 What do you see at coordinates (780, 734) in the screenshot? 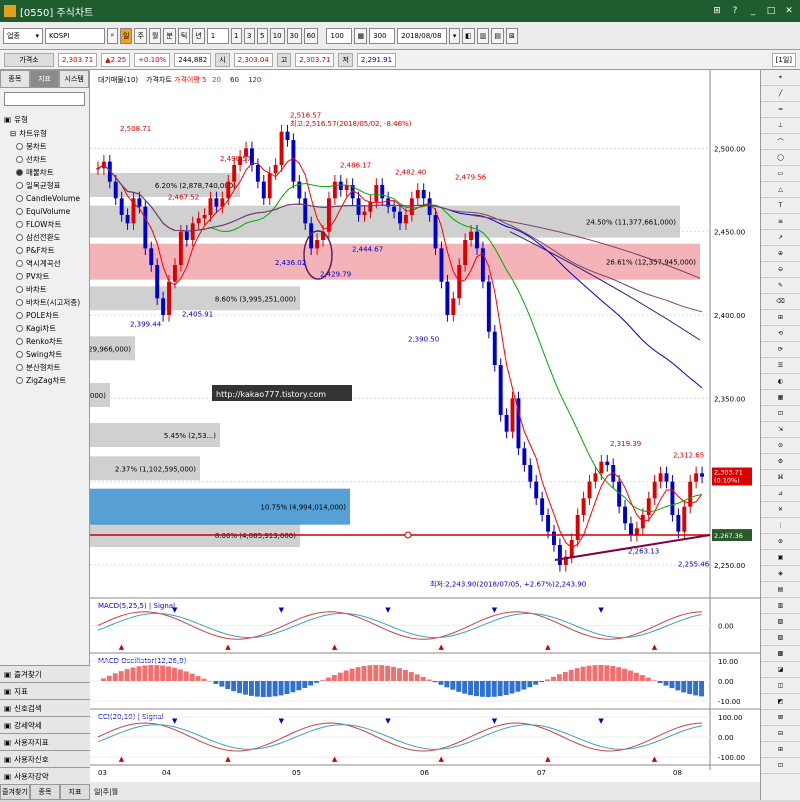
I see `drawing-tool-icon: ⊟` at bounding box center [780, 734].